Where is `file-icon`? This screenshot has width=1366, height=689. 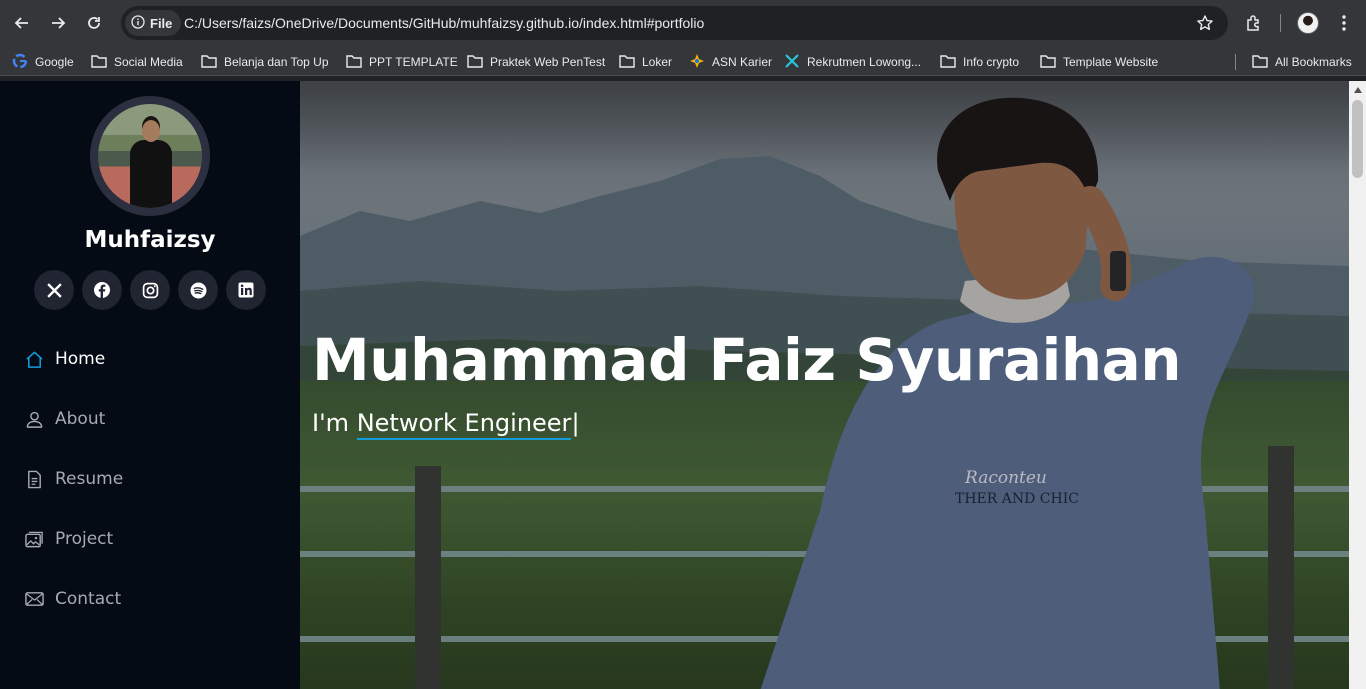 file-icon is located at coordinates (34, 479).